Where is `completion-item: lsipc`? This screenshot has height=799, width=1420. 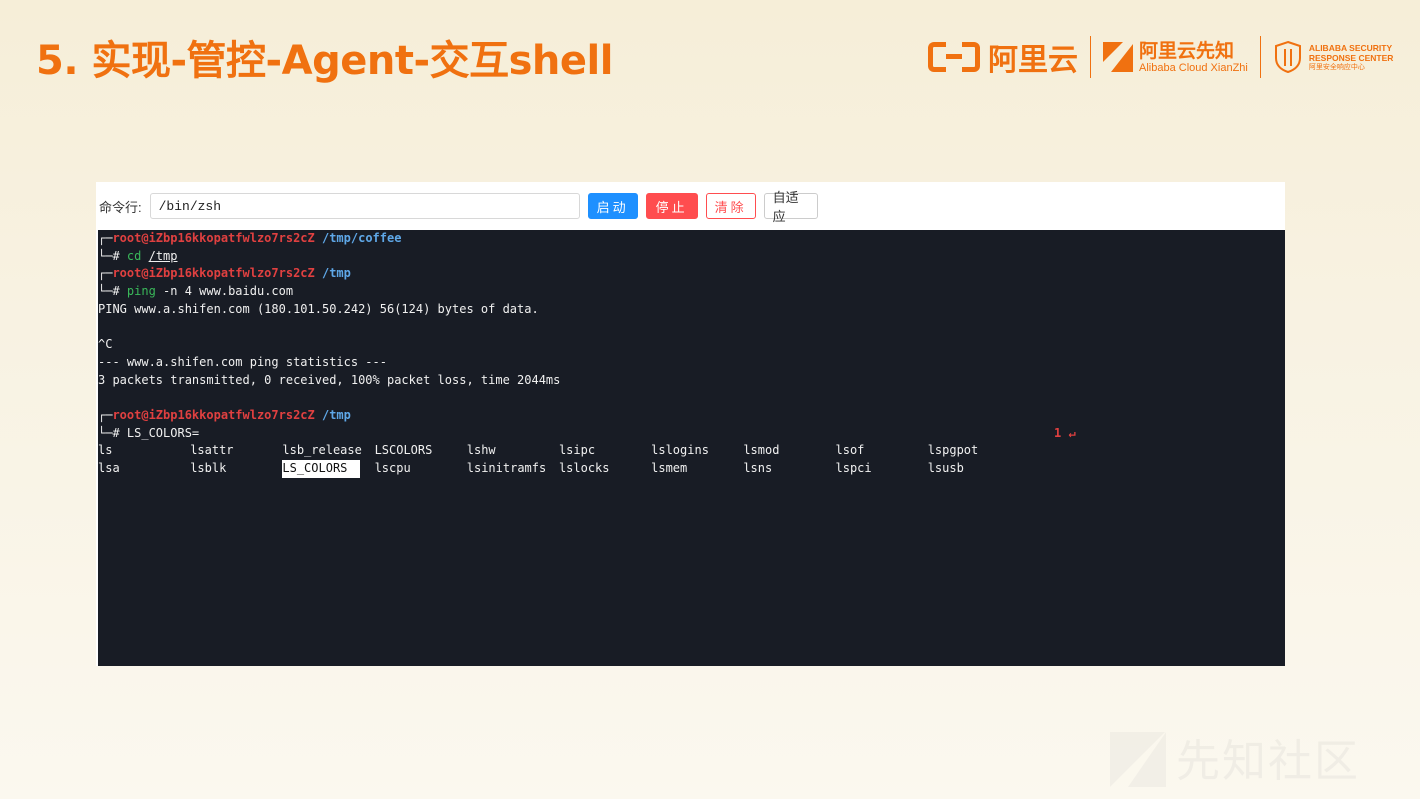
completion-item: lsipc is located at coordinates (577, 450).